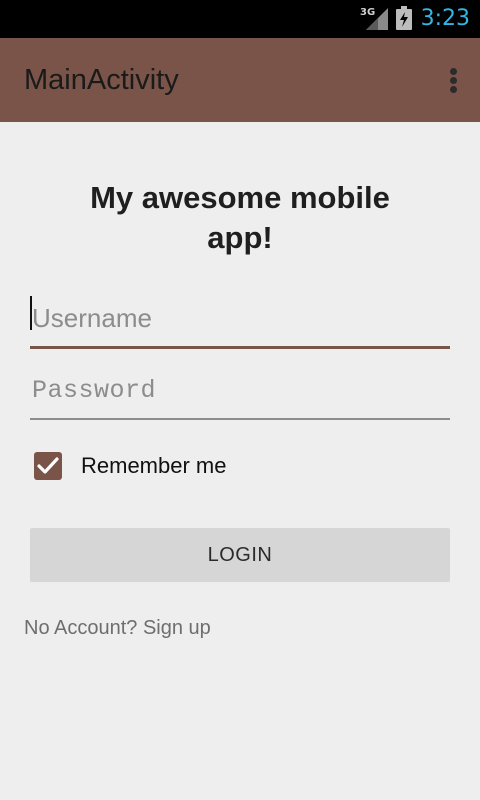  I want to click on remember-me-row: Remember me, so click(130, 466).